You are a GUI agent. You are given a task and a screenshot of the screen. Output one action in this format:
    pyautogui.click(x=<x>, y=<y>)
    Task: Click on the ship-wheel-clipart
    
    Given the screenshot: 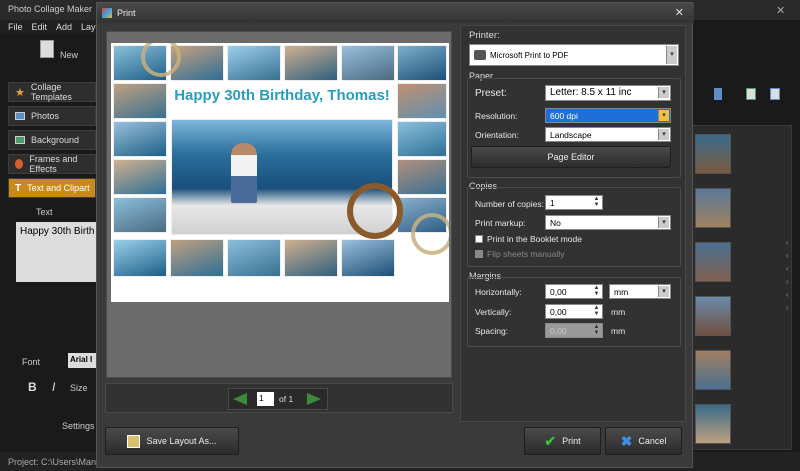 What is the action you would take?
    pyautogui.click(x=375, y=211)
    